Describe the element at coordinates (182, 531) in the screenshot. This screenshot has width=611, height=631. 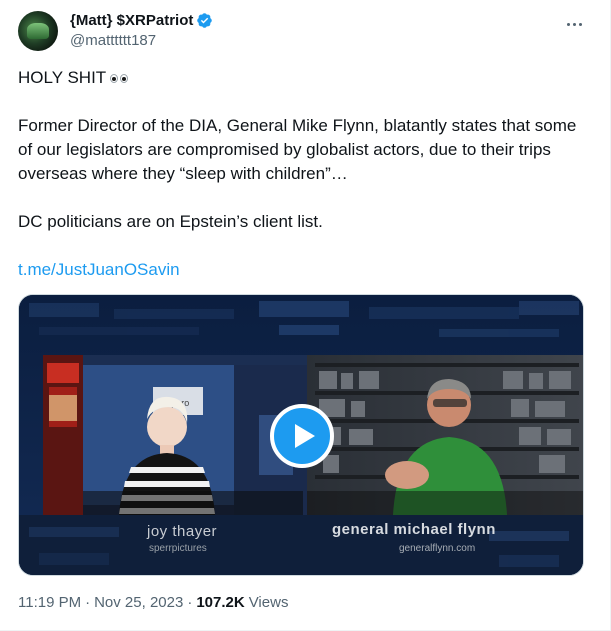
I see `video-caption-left-name: joy thayer` at that location.